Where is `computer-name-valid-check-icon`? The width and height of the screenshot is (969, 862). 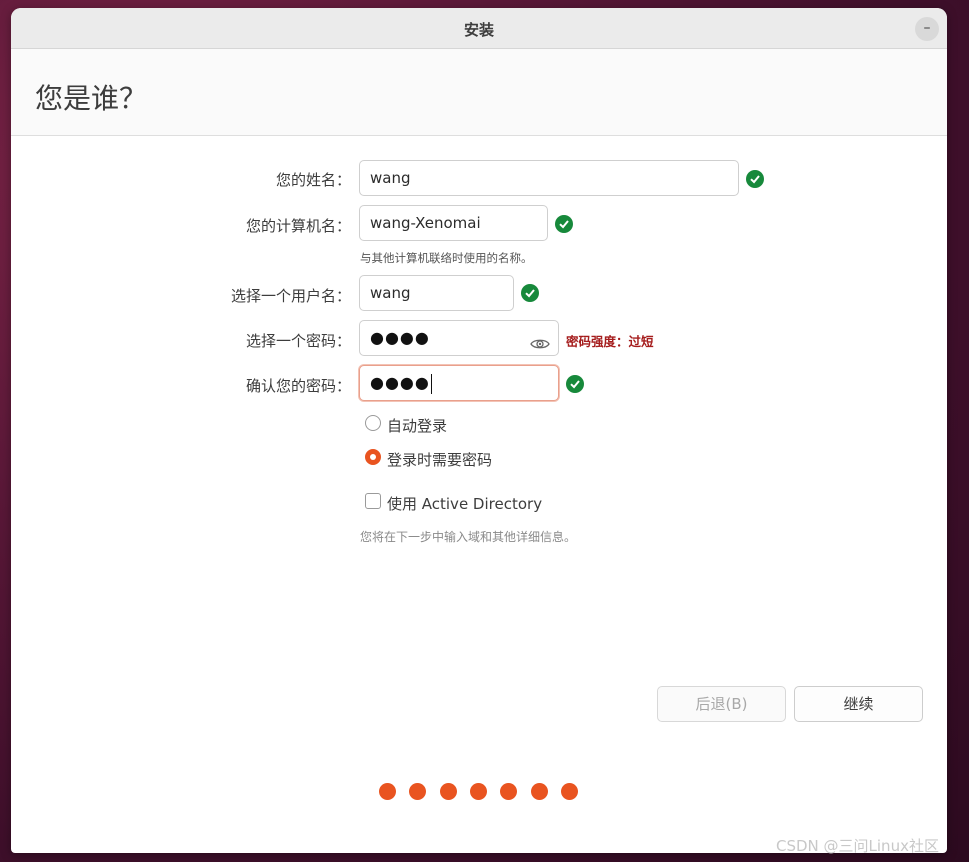
computer-name-valid-check-icon is located at coordinates (564, 224).